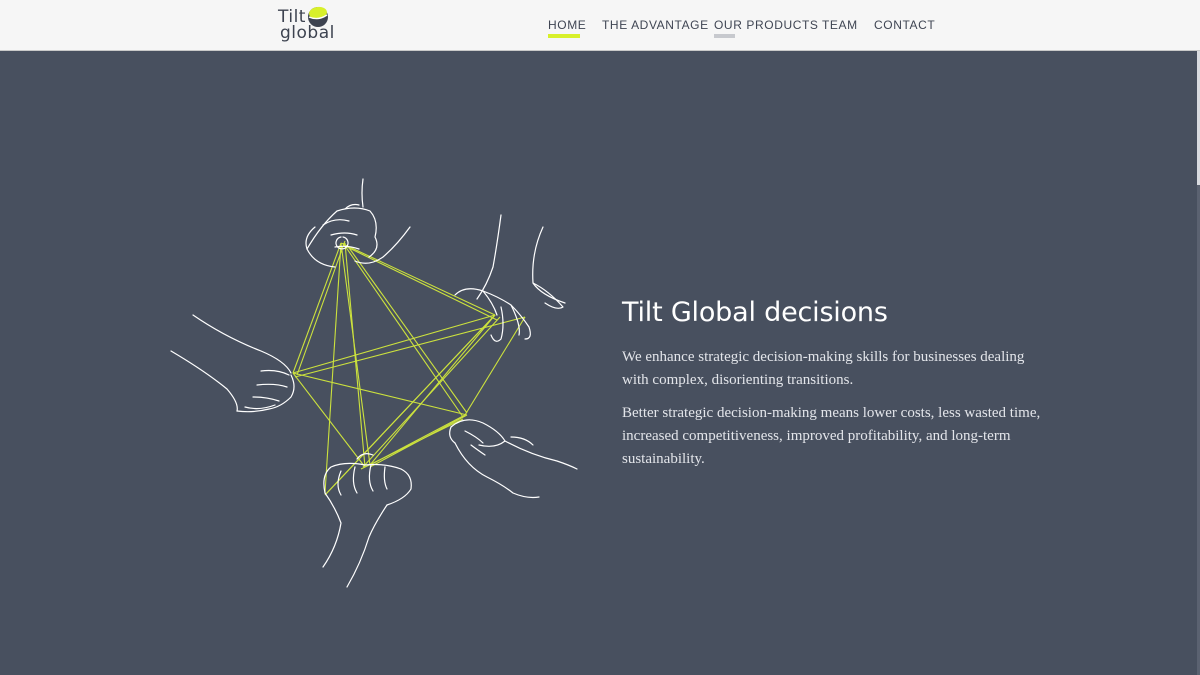 The image size is (1200, 675). I want to click on nav-our-products-label: OUR PRODUCTS, so click(766, 25).